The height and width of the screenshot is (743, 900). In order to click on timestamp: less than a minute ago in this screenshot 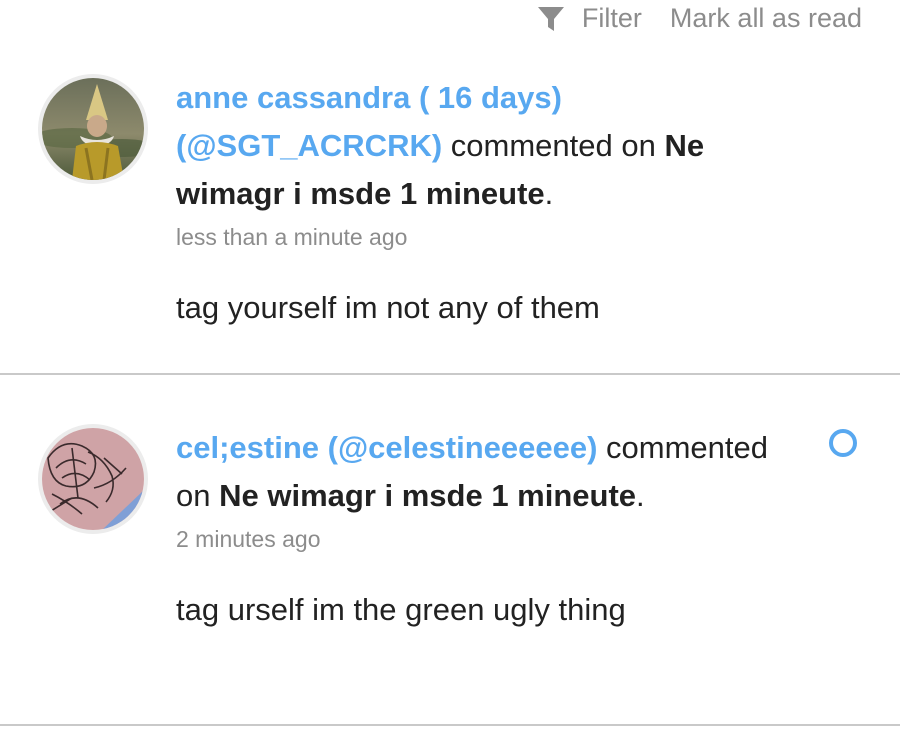, I will do `click(292, 237)`.